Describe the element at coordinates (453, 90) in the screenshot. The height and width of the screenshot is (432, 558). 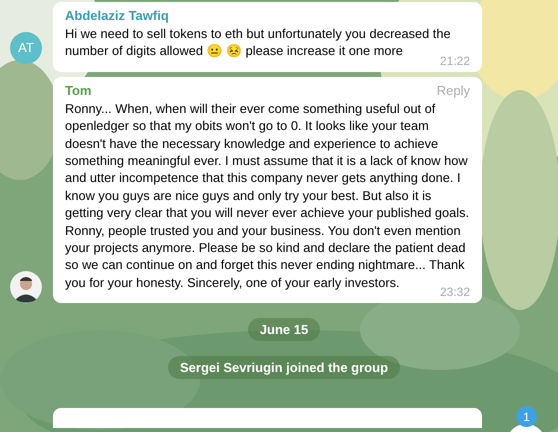
I see `reply-link: Reply` at that location.